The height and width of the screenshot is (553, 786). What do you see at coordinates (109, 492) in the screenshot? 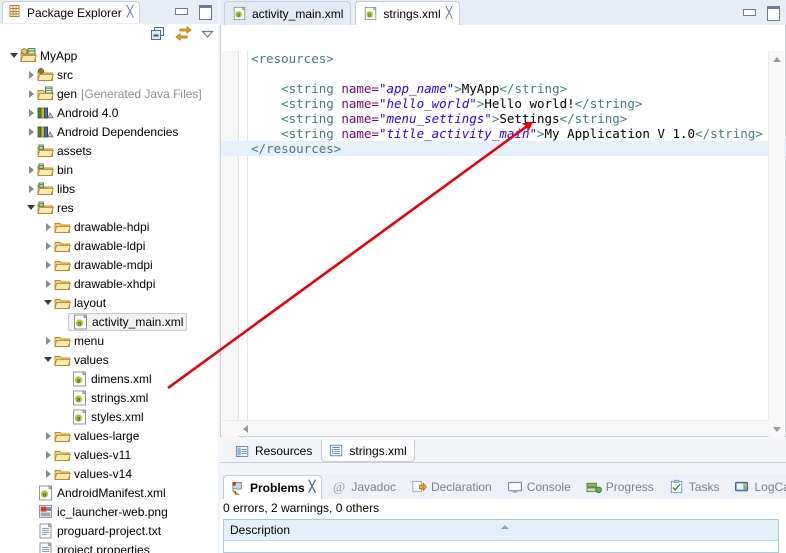
I see `tree-item-androidmanifest-xml: a AndroidManifest.xml` at bounding box center [109, 492].